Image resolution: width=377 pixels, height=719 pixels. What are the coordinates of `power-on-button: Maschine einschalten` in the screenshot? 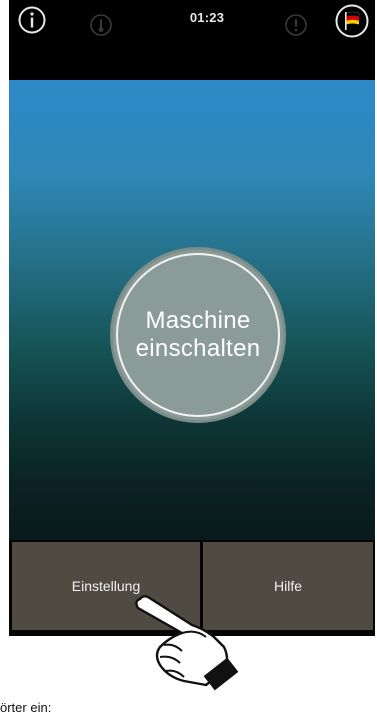 It's located at (198, 335).